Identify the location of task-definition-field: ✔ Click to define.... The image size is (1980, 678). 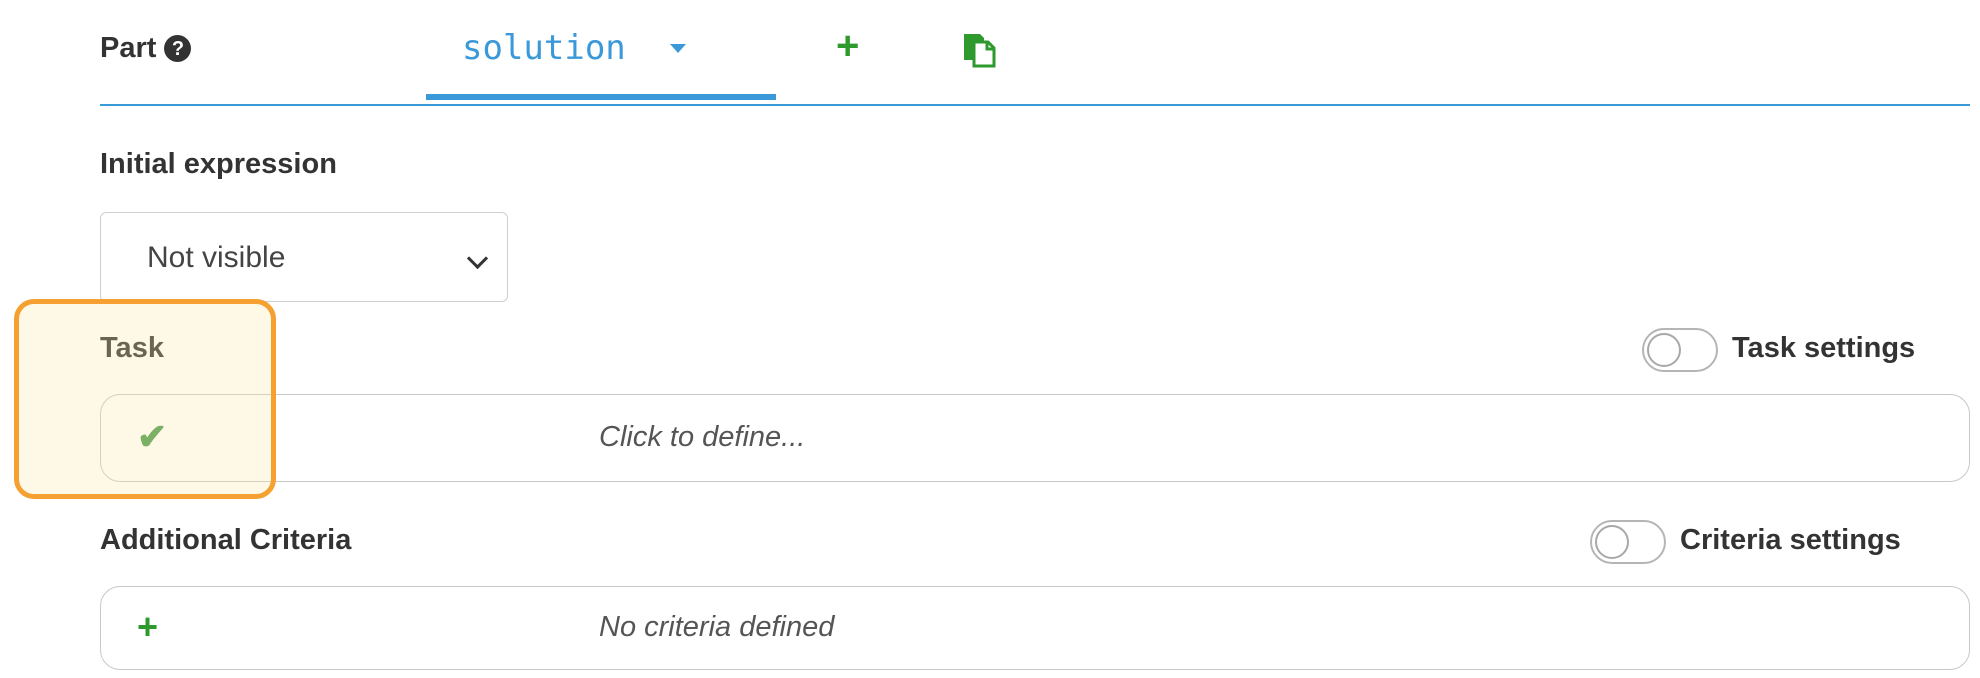
(1035, 438).